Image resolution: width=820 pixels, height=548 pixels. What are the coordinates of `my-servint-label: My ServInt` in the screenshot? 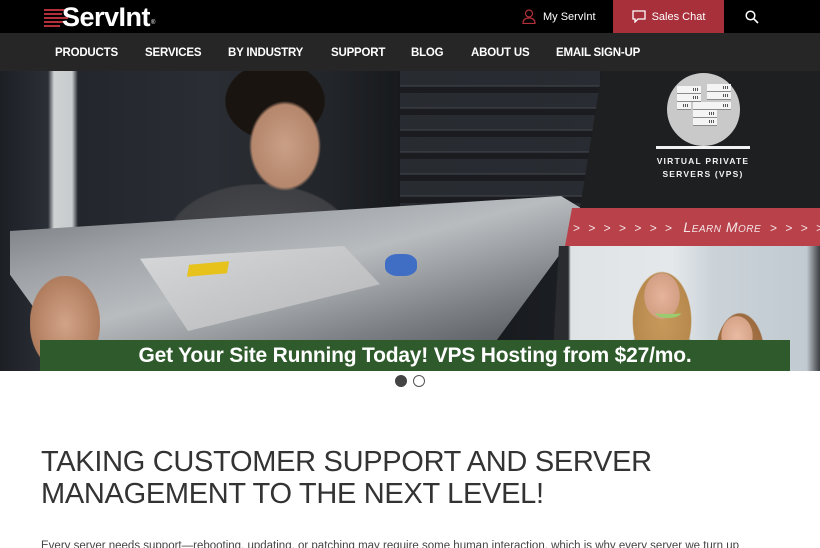 It's located at (569, 16).